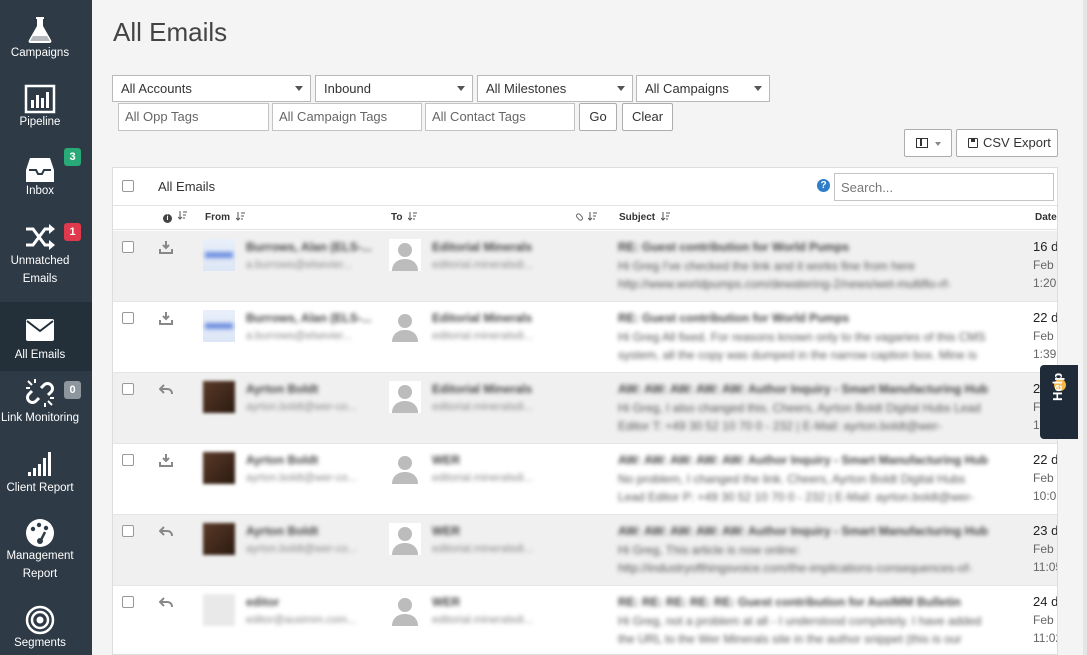 This screenshot has height=655, width=1087. What do you see at coordinates (46, 336) in the screenshot?
I see `sidebar-item-all-emails: All Emails` at bounding box center [46, 336].